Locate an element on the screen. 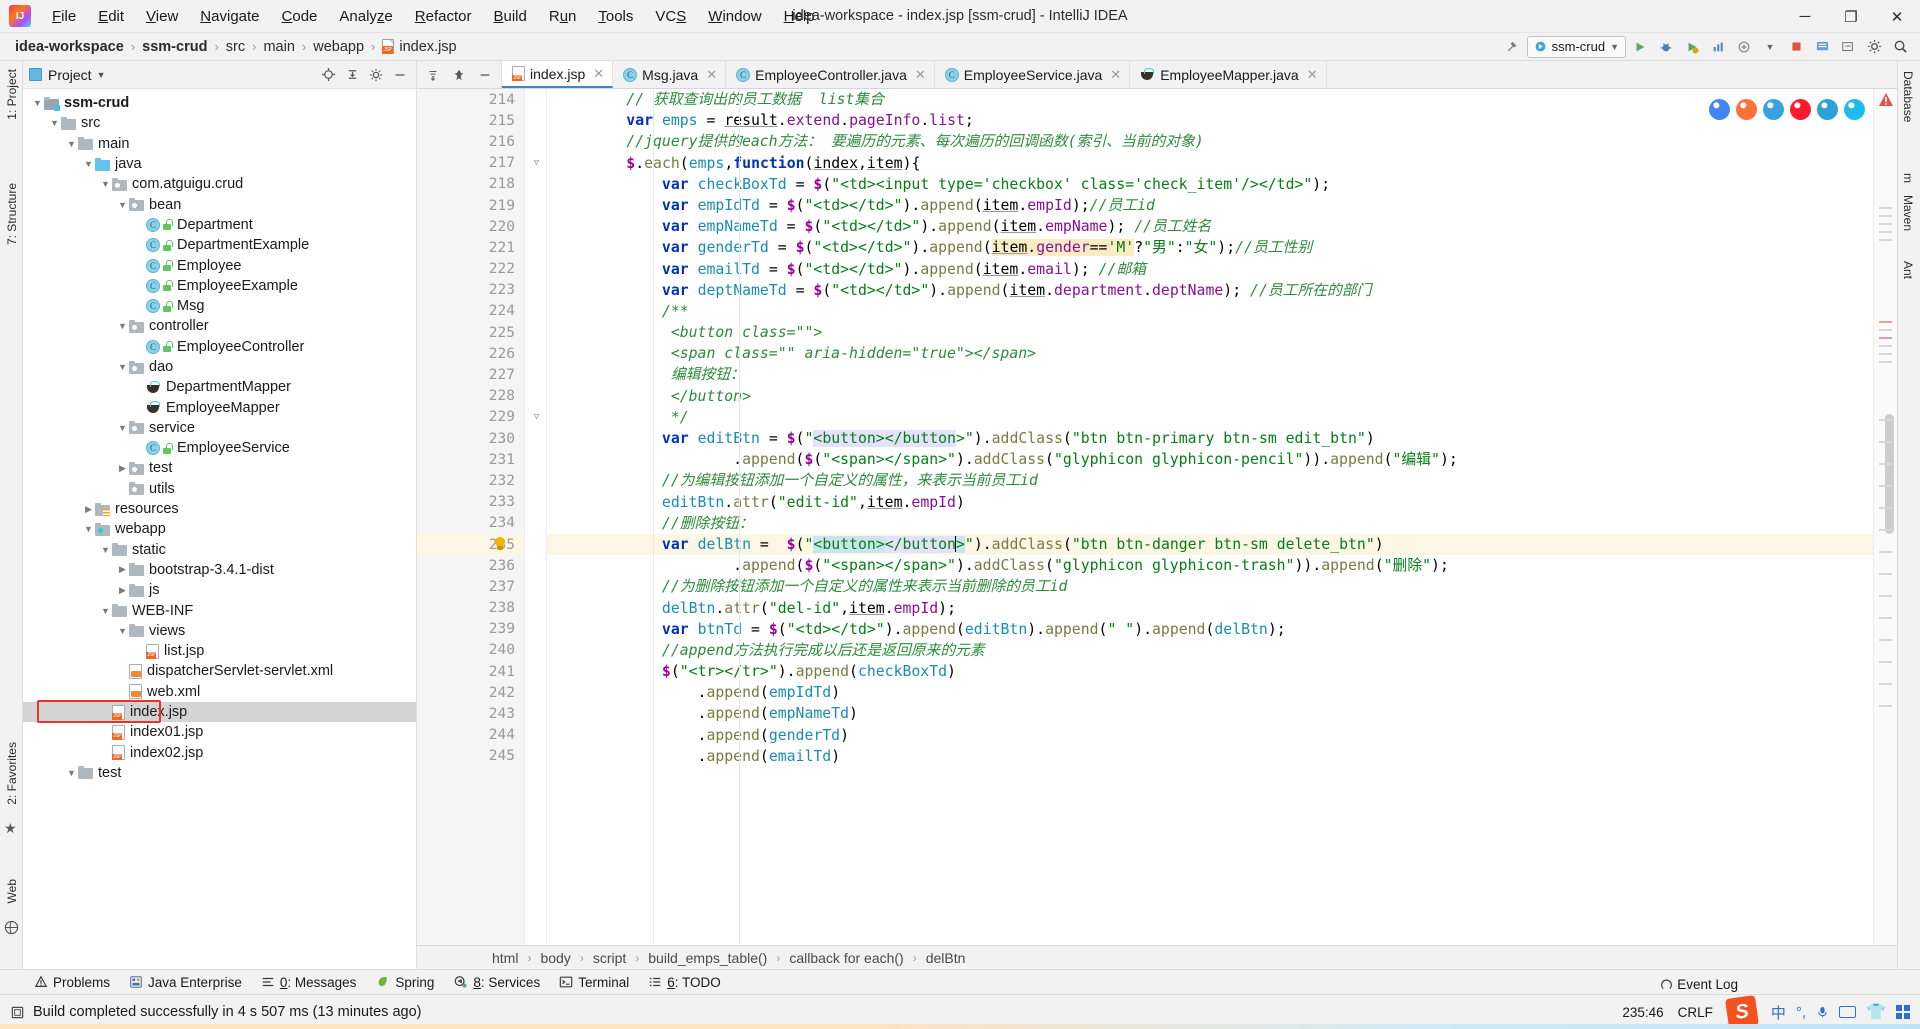 The image size is (1920, 1029). menu-window: Window is located at coordinates (734, 16).